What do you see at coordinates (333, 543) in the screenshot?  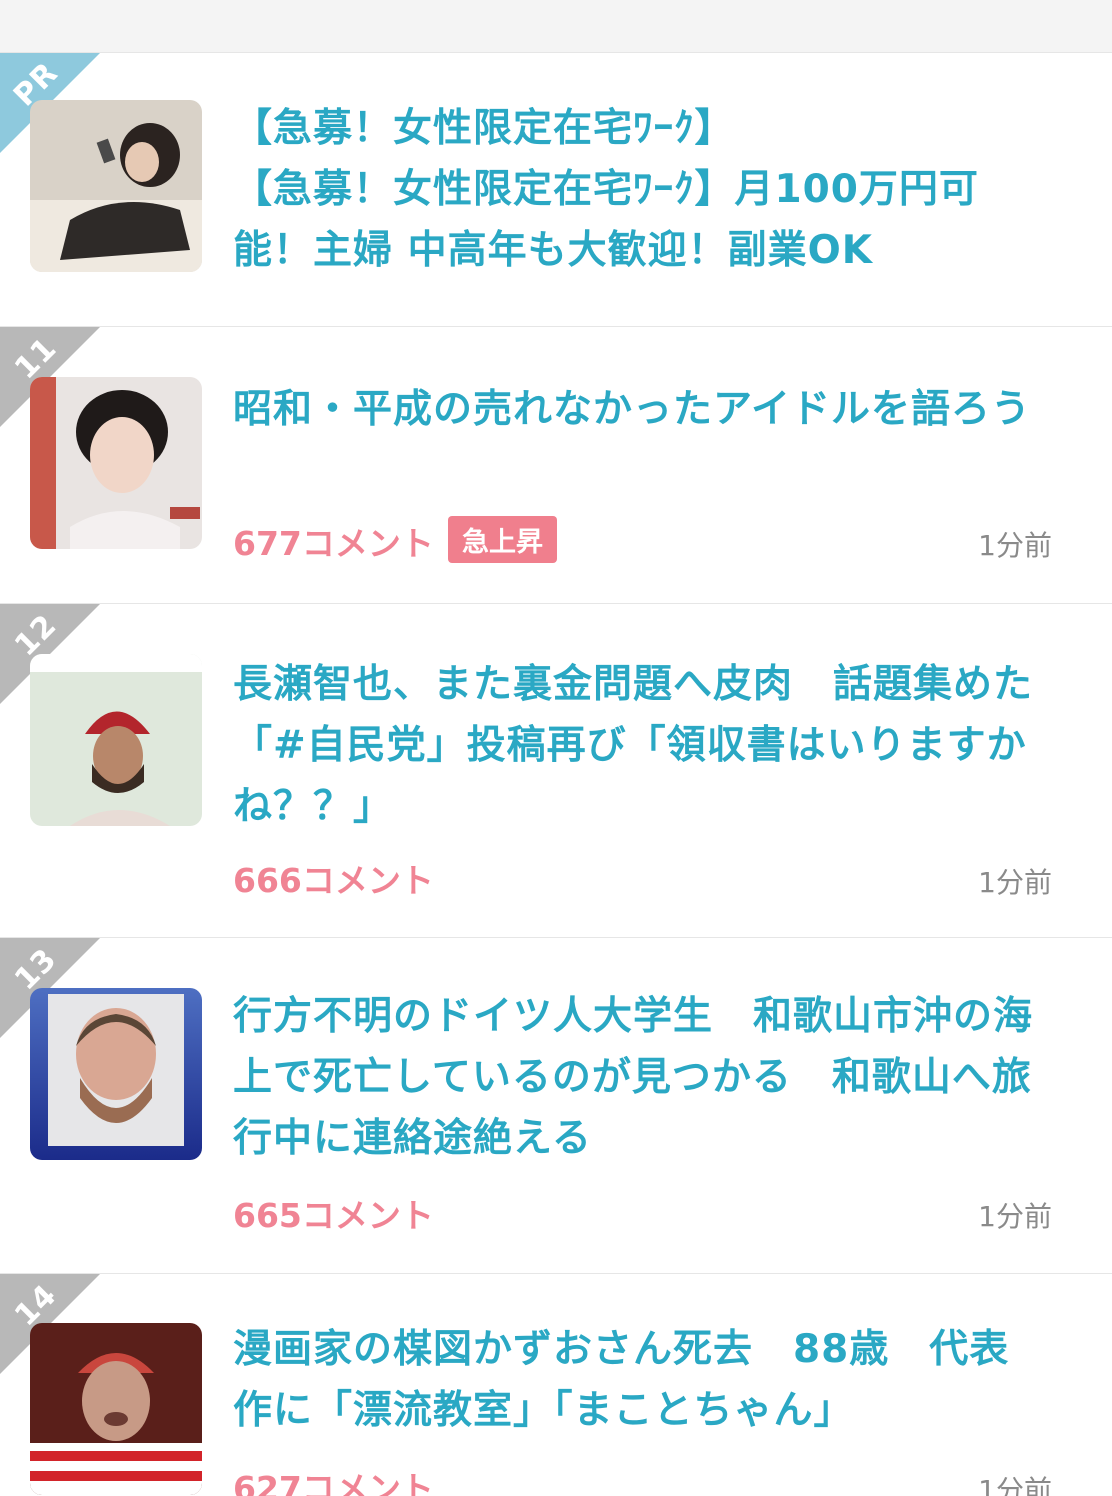 I see `comment-count: 677コメント` at bounding box center [333, 543].